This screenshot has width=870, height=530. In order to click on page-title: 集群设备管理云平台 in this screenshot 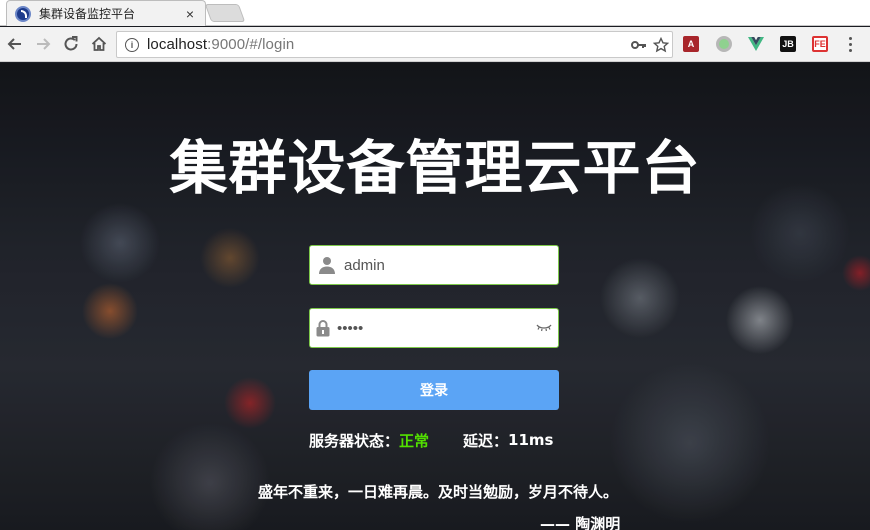, I will do `click(435, 168)`.